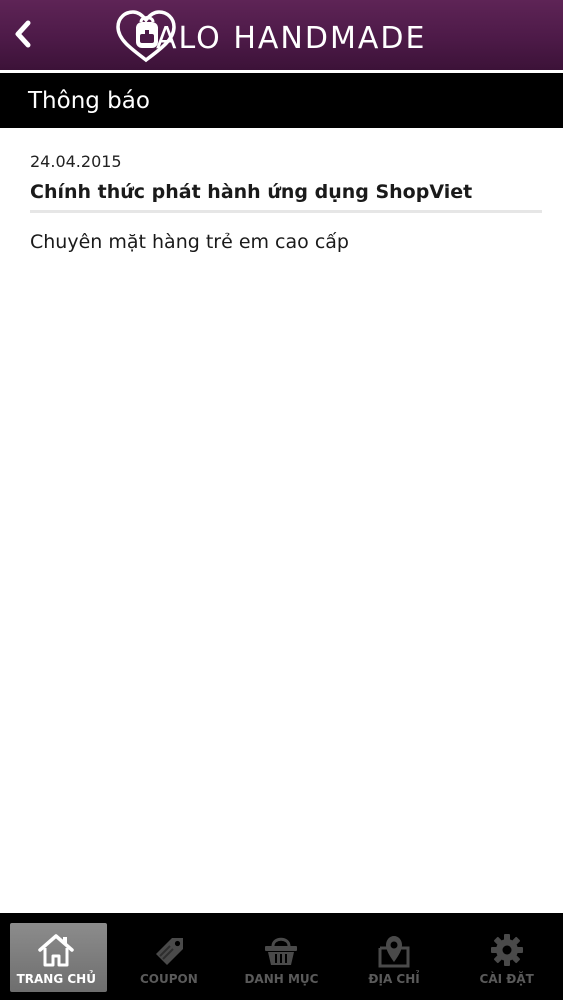 This screenshot has height=1000, width=563. Describe the element at coordinates (56, 950) in the screenshot. I see `home-icon` at that location.